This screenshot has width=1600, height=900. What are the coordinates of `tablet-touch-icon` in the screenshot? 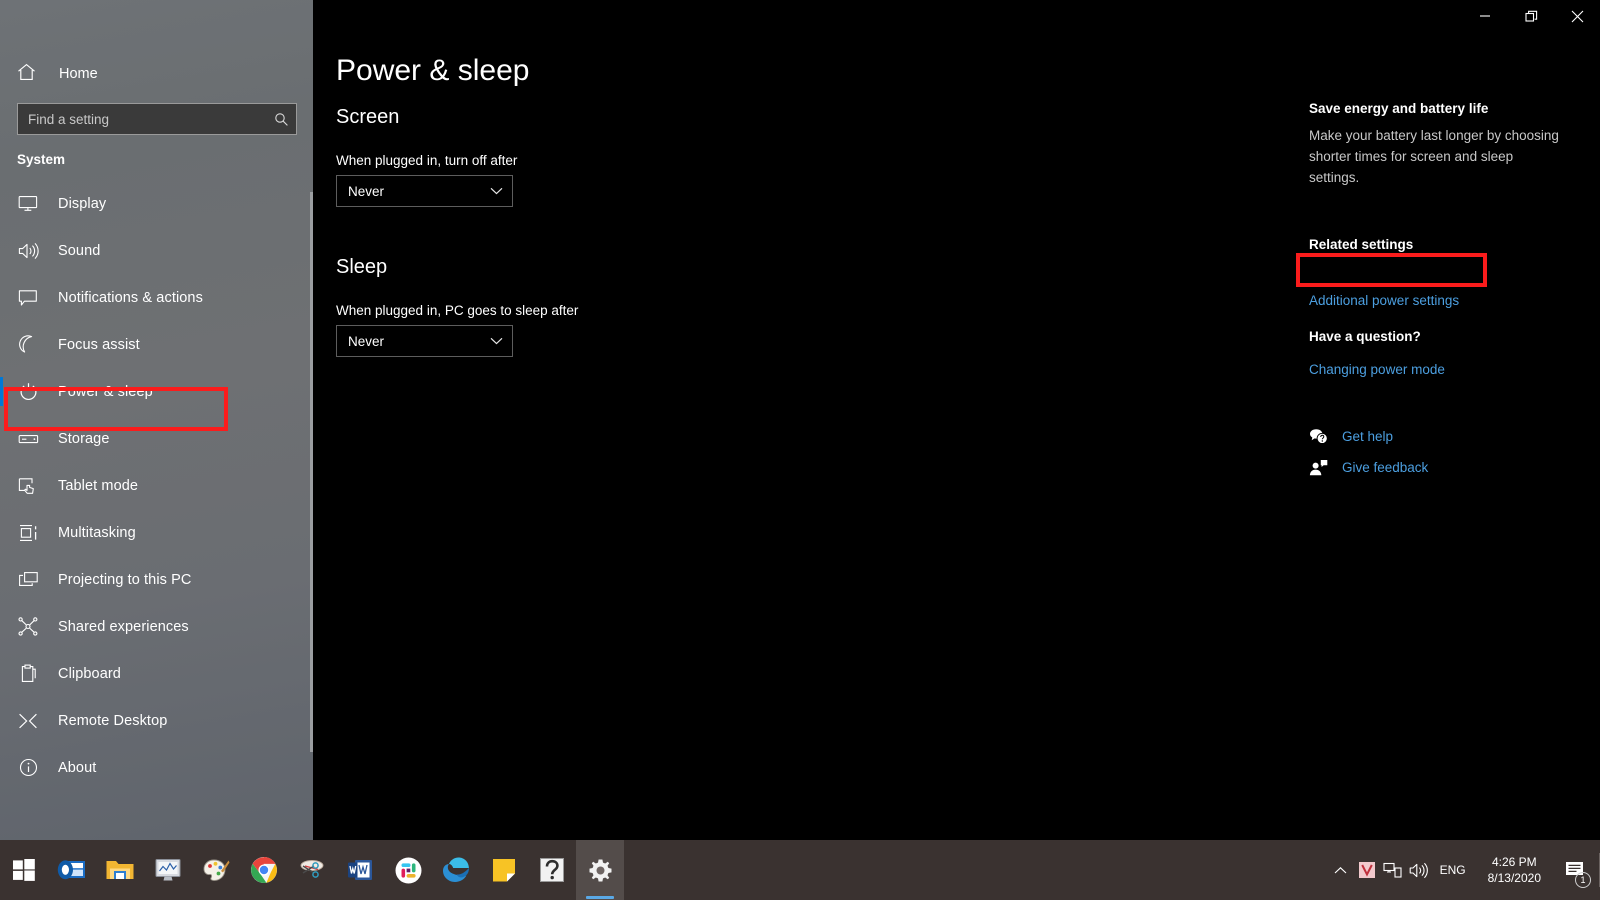 It's located at (28, 486).